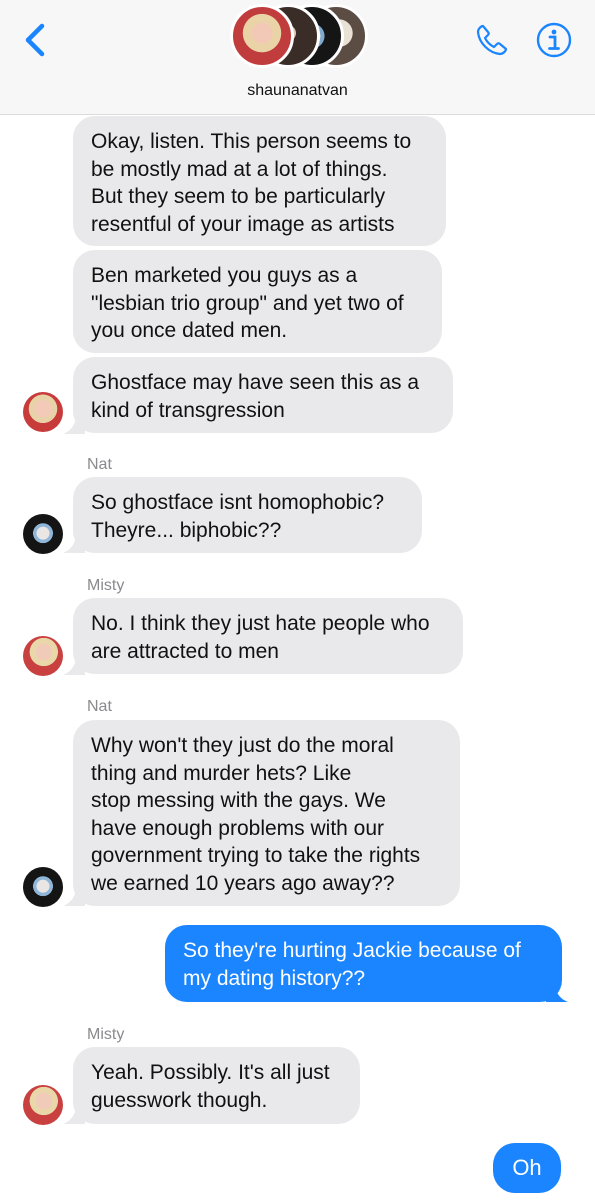 Image resolution: width=595 pixels, height=1200 pixels. I want to click on avatar, so click(262, 36).